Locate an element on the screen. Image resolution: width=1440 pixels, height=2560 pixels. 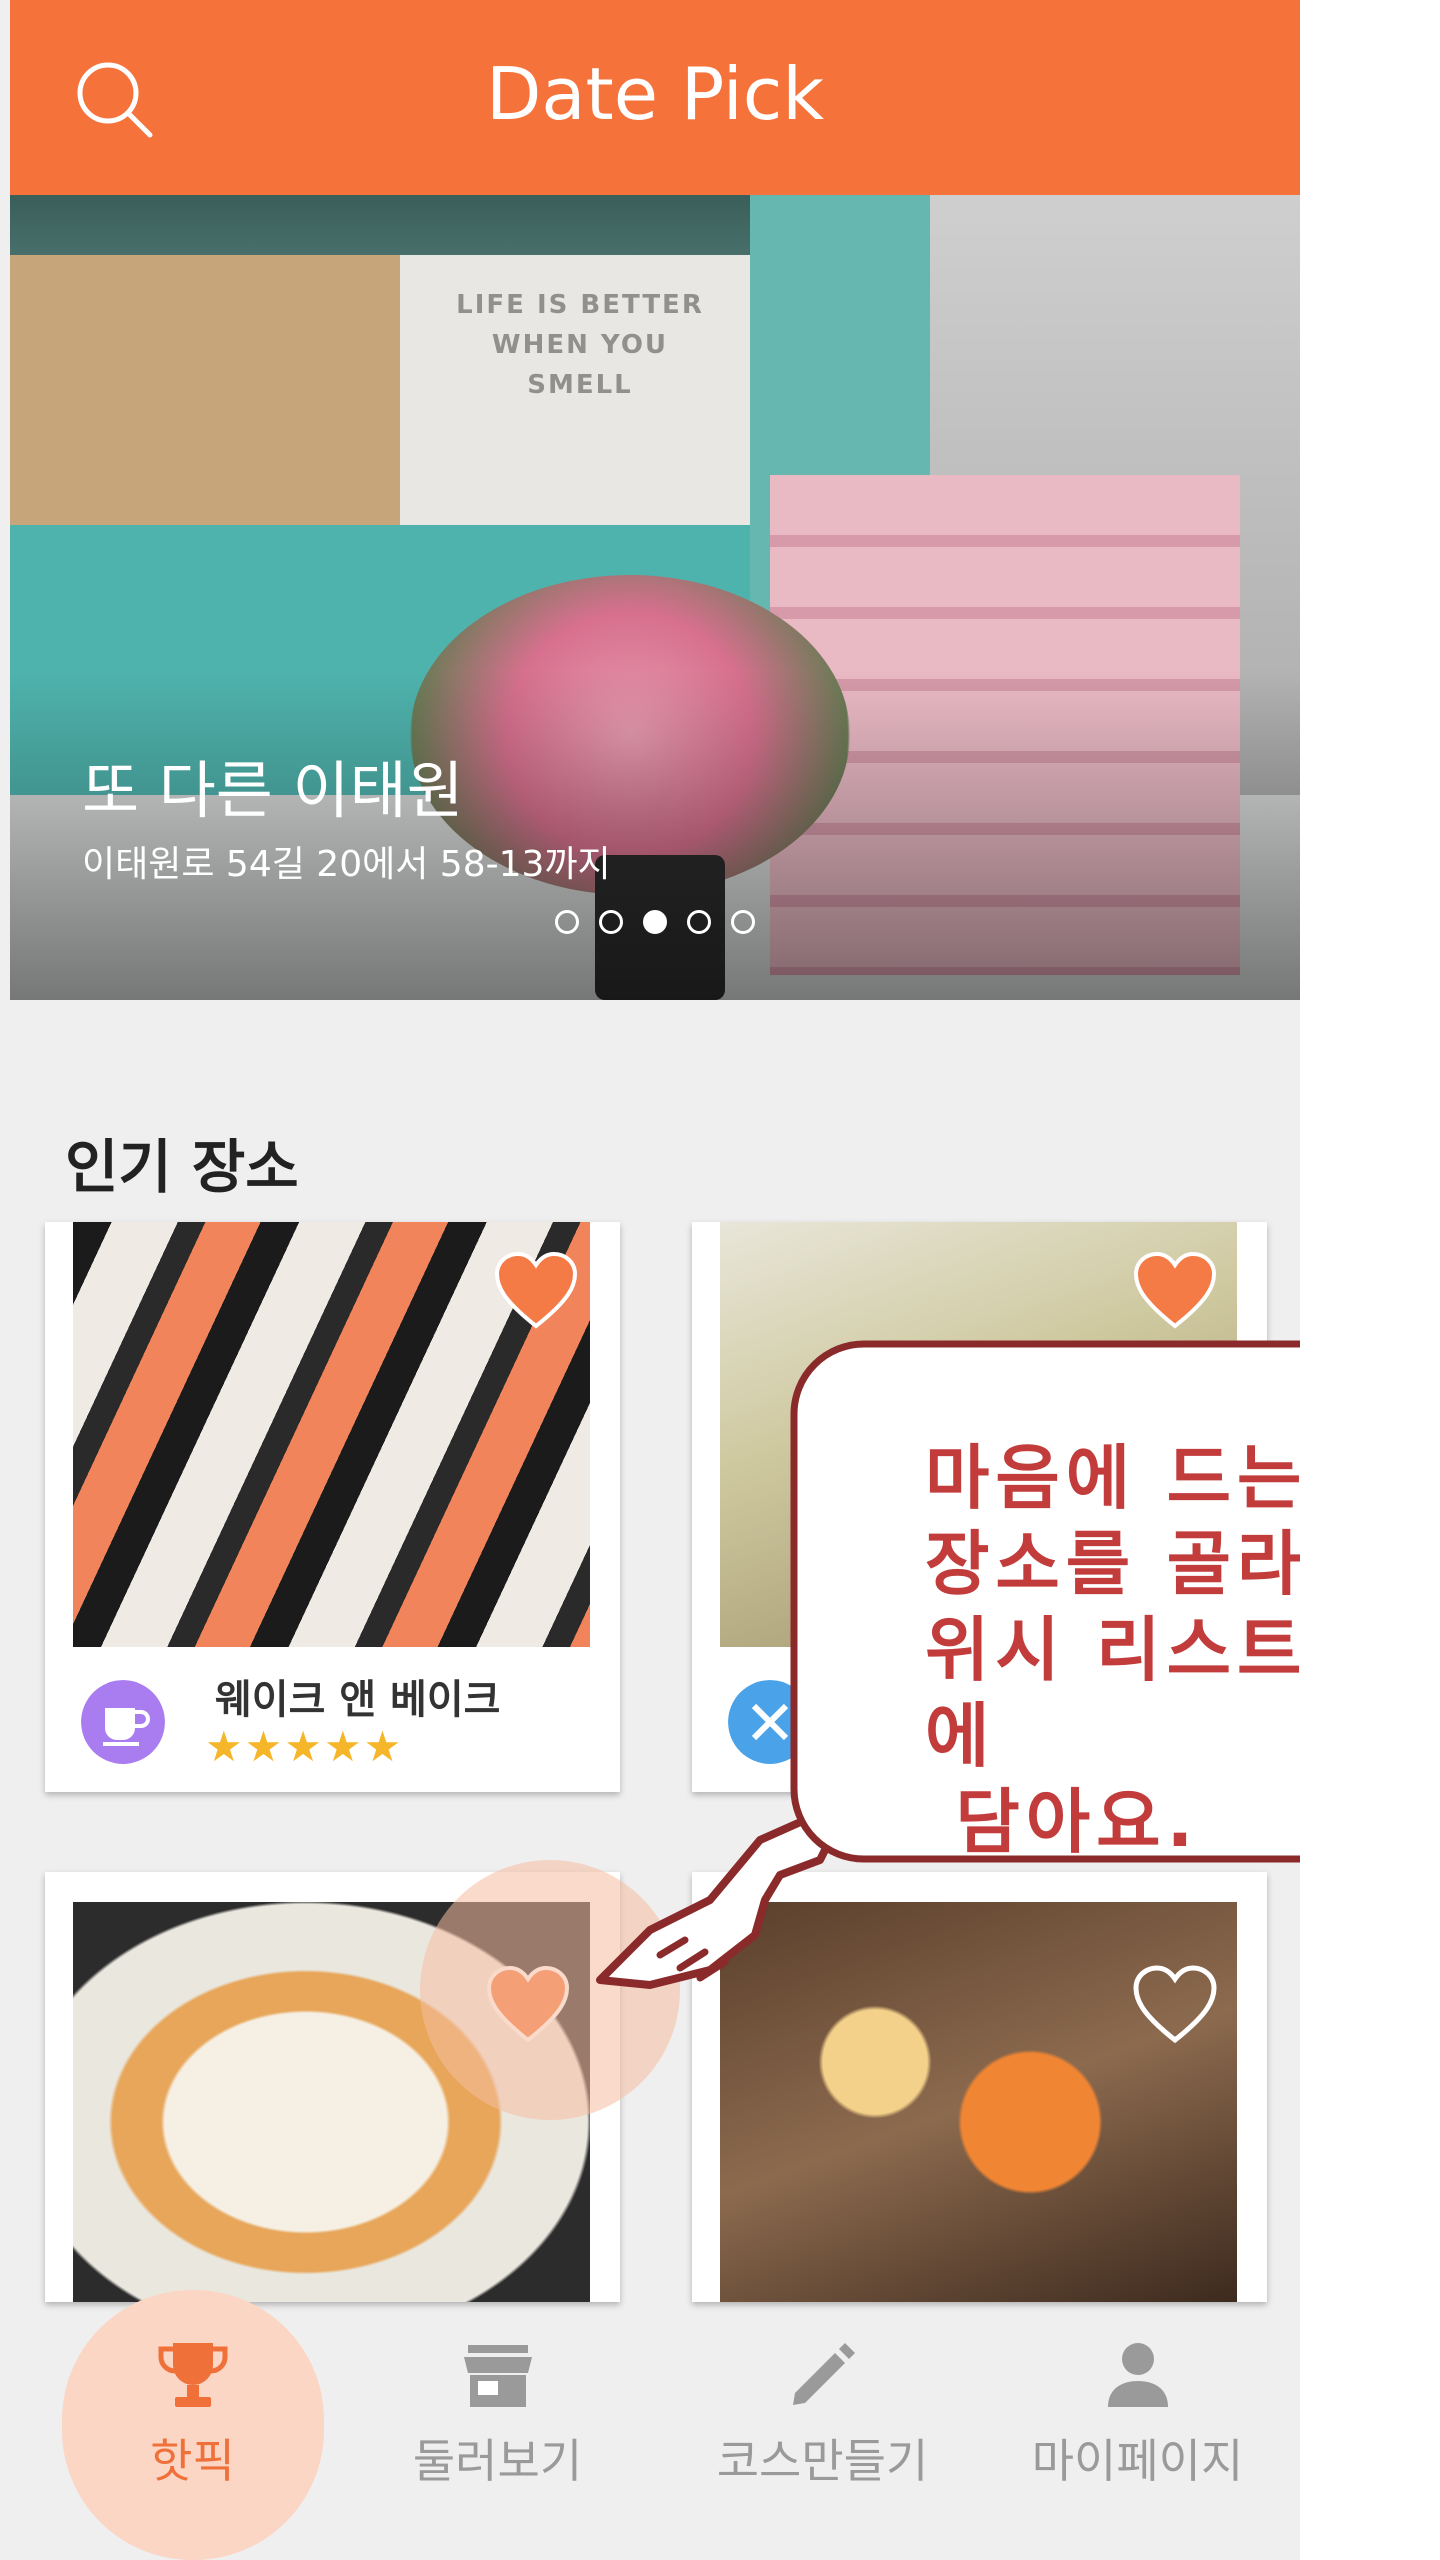
store-icon is located at coordinates (497, 2376).